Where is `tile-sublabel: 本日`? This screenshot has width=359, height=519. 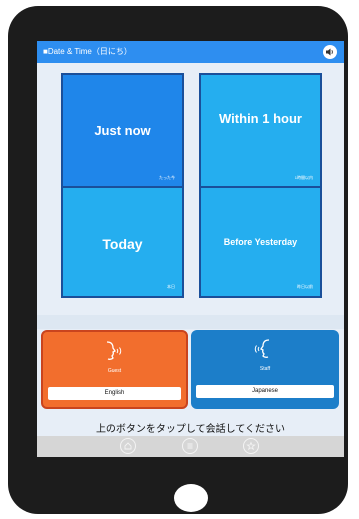
tile-sublabel: 本日 is located at coordinates (171, 286).